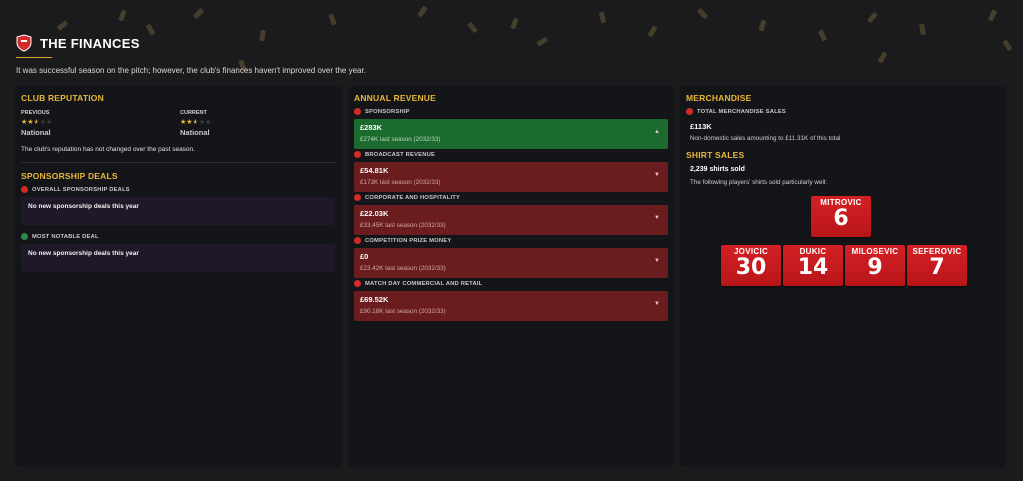 The width and height of the screenshot is (1023, 481). Describe the element at coordinates (69, 176) in the screenshot. I see `sponsorship-deals-title: SPONSORSHIP DEALS` at that location.